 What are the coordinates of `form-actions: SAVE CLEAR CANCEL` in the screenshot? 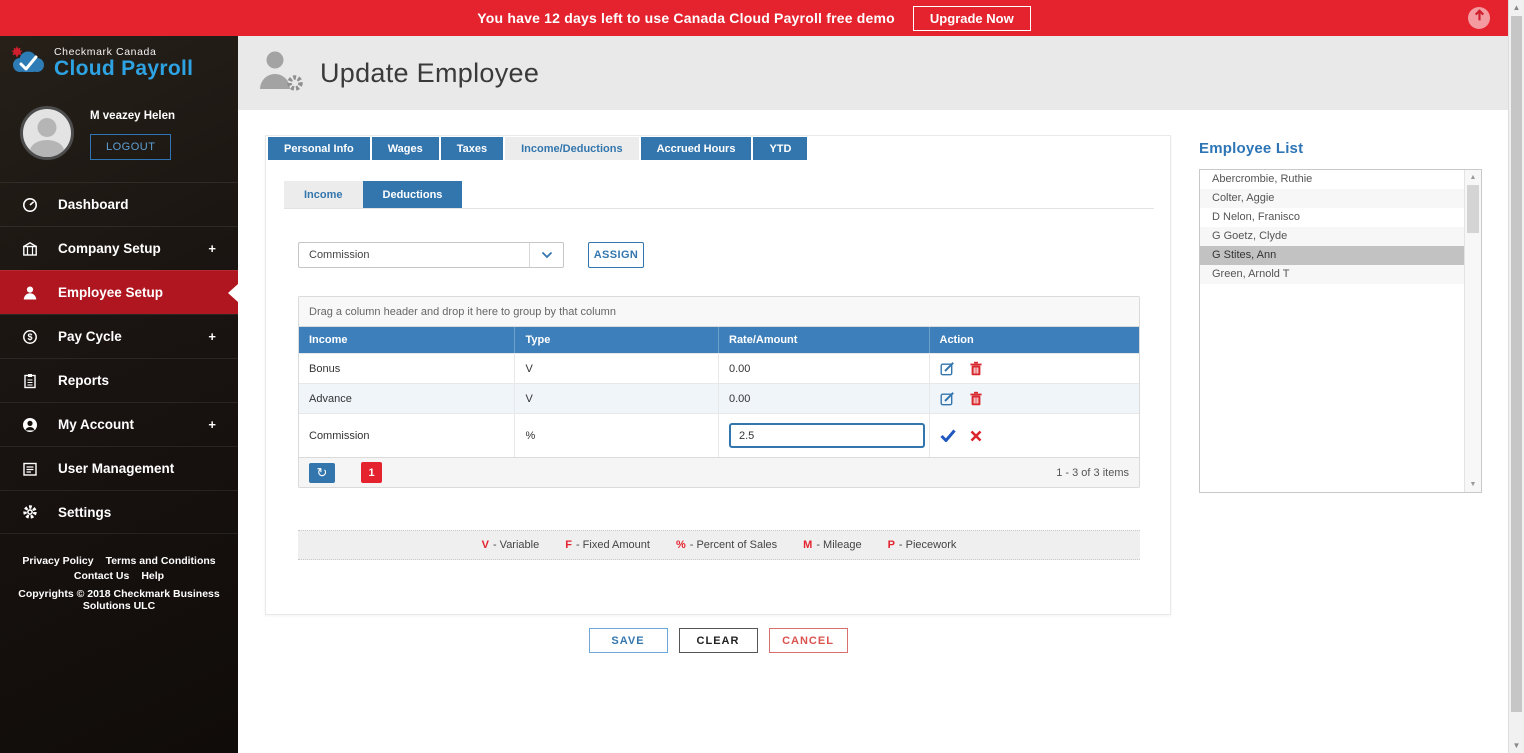 It's located at (718, 640).